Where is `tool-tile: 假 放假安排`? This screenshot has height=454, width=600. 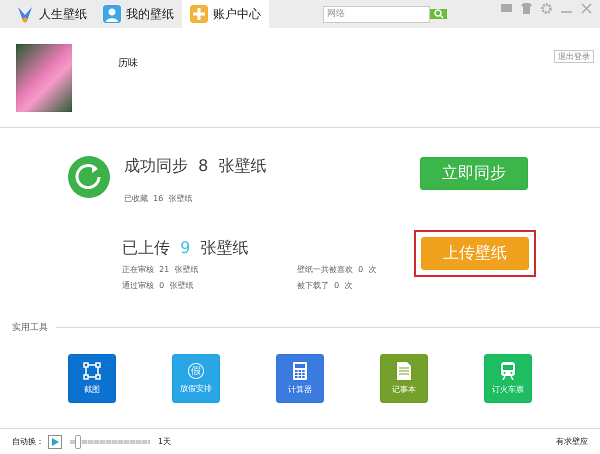 tool-tile: 假 放假安排 is located at coordinates (196, 378).